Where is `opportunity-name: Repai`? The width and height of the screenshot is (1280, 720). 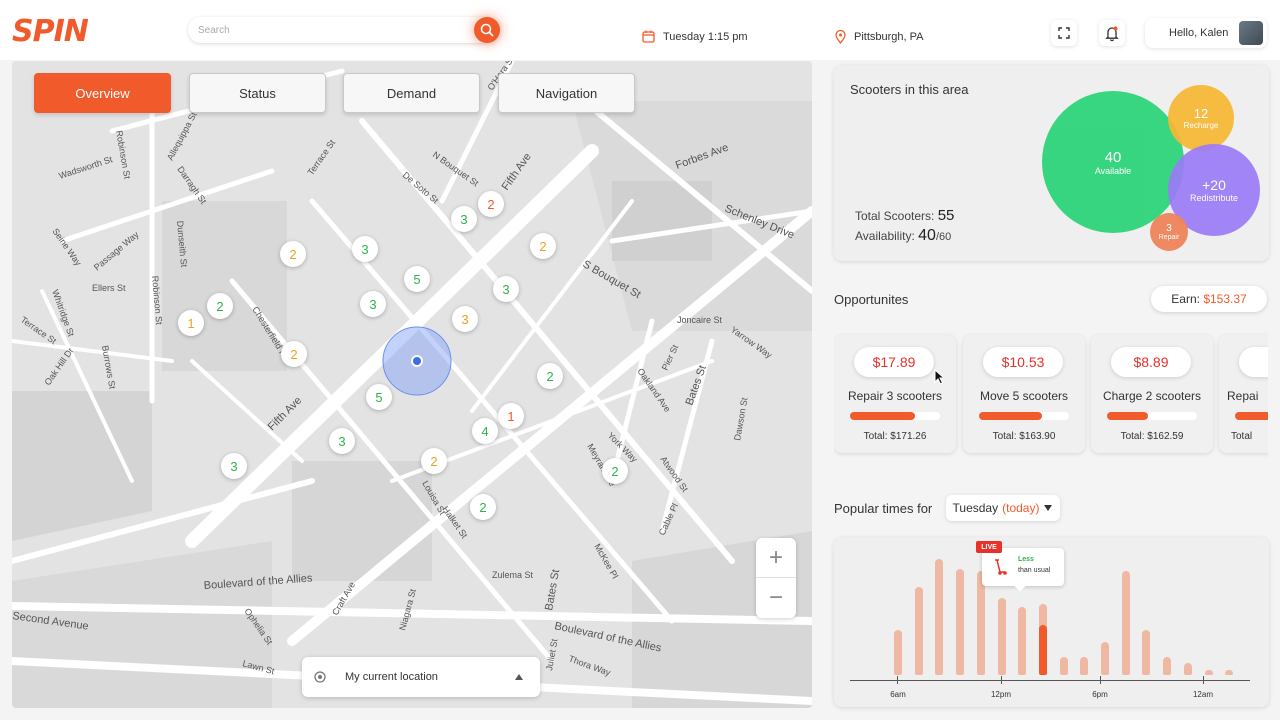
opportunity-name: Repai is located at coordinates (1243, 396).